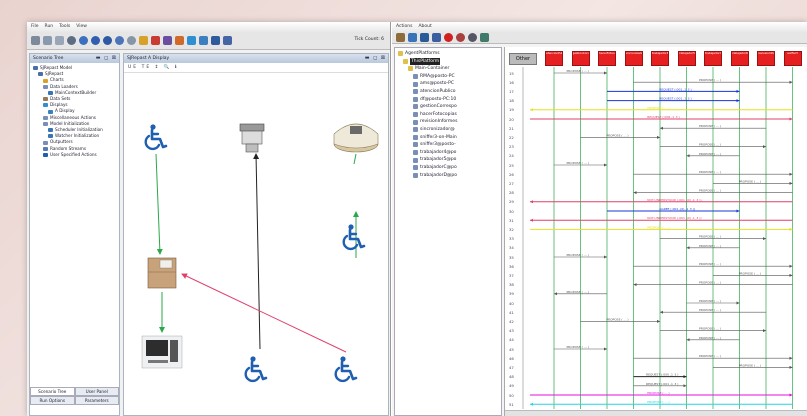  Describe the element at coordinates (191, 40) in the screenshot. I see `globe-icon` at that location.